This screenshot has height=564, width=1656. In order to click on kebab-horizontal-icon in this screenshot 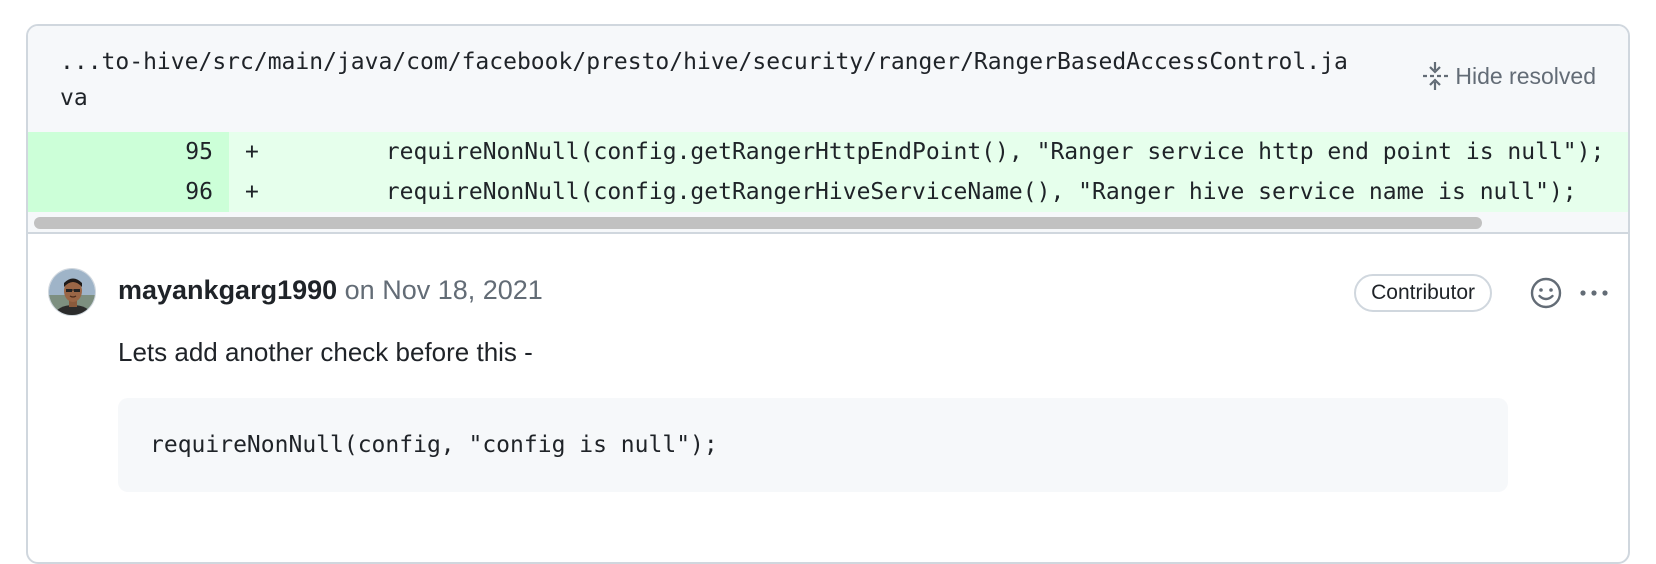, I will do `click(1594, 302)`.